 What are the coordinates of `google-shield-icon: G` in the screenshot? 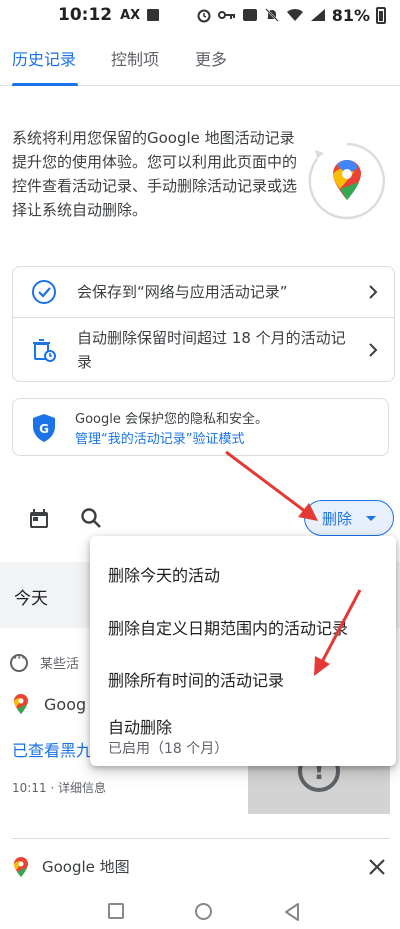 It's located at (44, 428).